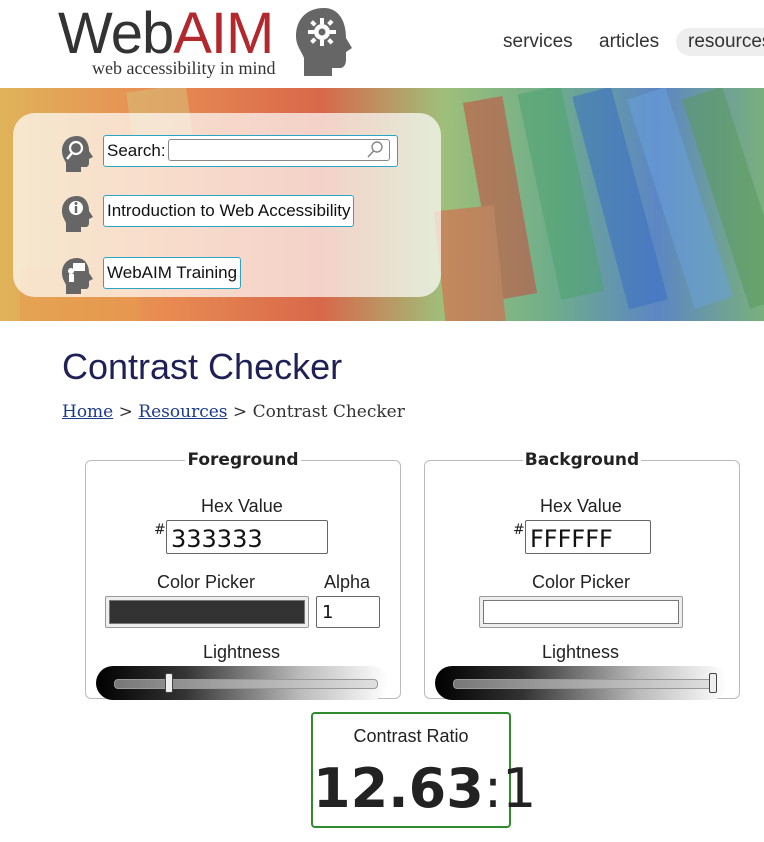  I want to click on bg-hash: #, so click(519, 530).